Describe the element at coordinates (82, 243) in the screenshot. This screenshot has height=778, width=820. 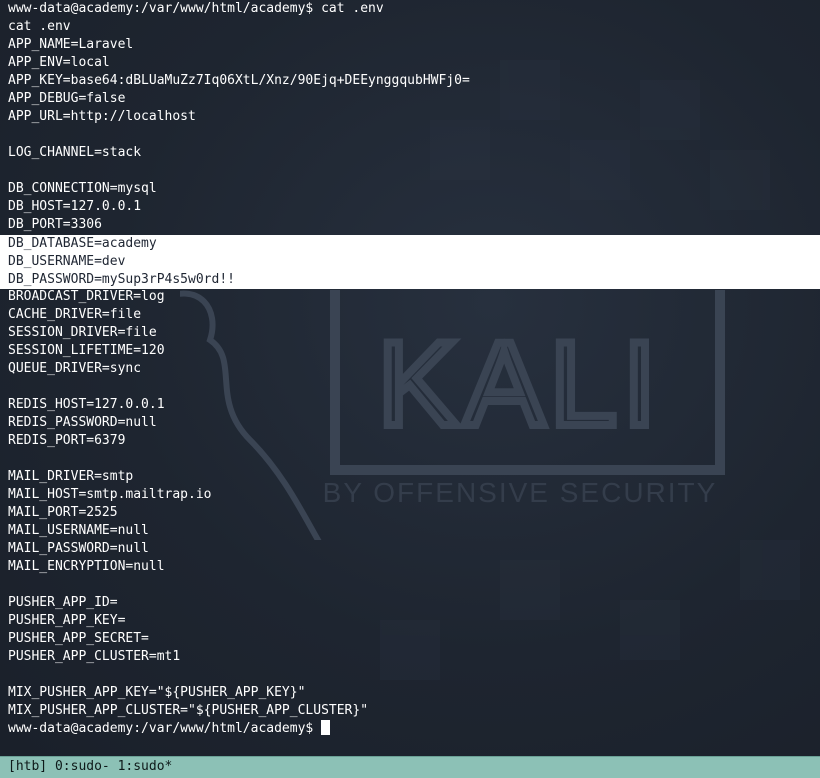
I see `highlighted-line: DB_DATABASE=academy` at that location.